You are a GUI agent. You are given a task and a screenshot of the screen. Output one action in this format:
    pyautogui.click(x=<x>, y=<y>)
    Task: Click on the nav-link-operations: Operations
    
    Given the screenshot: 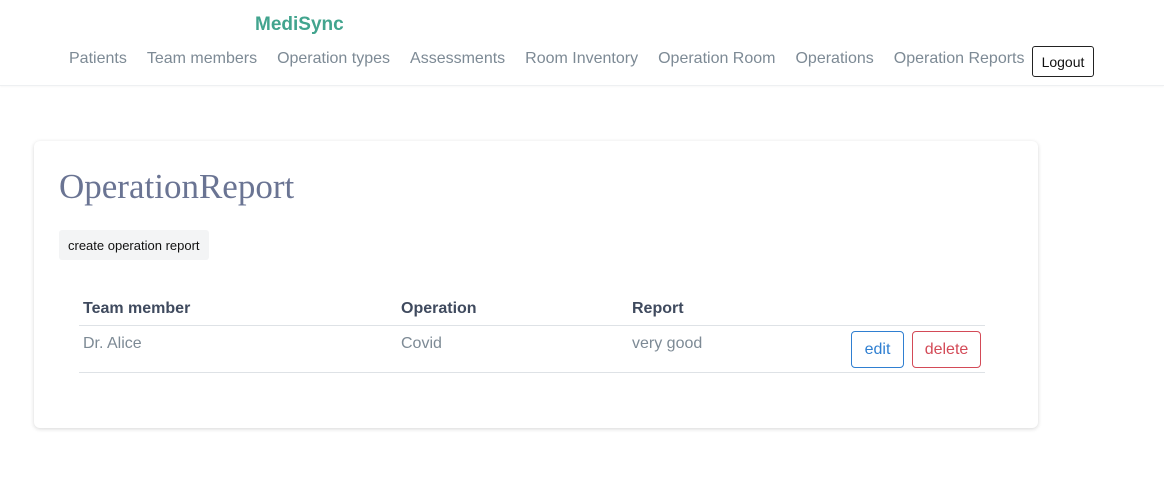 What is the action you would take?
    pyautogui.click(x=834, y=59)
    